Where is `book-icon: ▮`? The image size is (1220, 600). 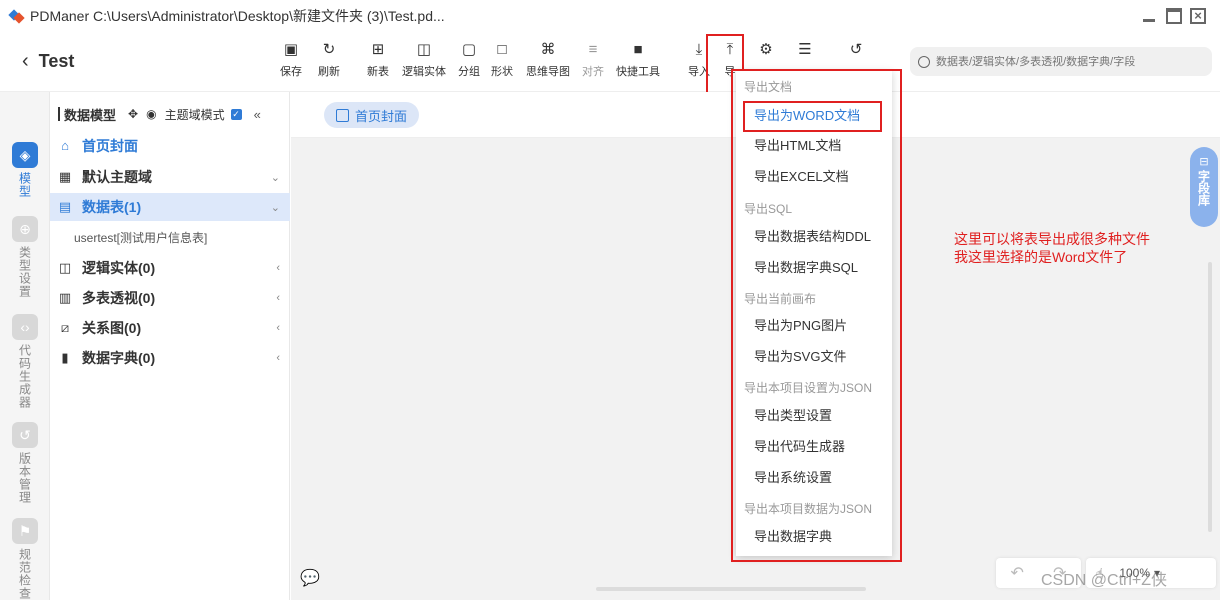 book-icon: ▮ is located at coordinates (65, 357).